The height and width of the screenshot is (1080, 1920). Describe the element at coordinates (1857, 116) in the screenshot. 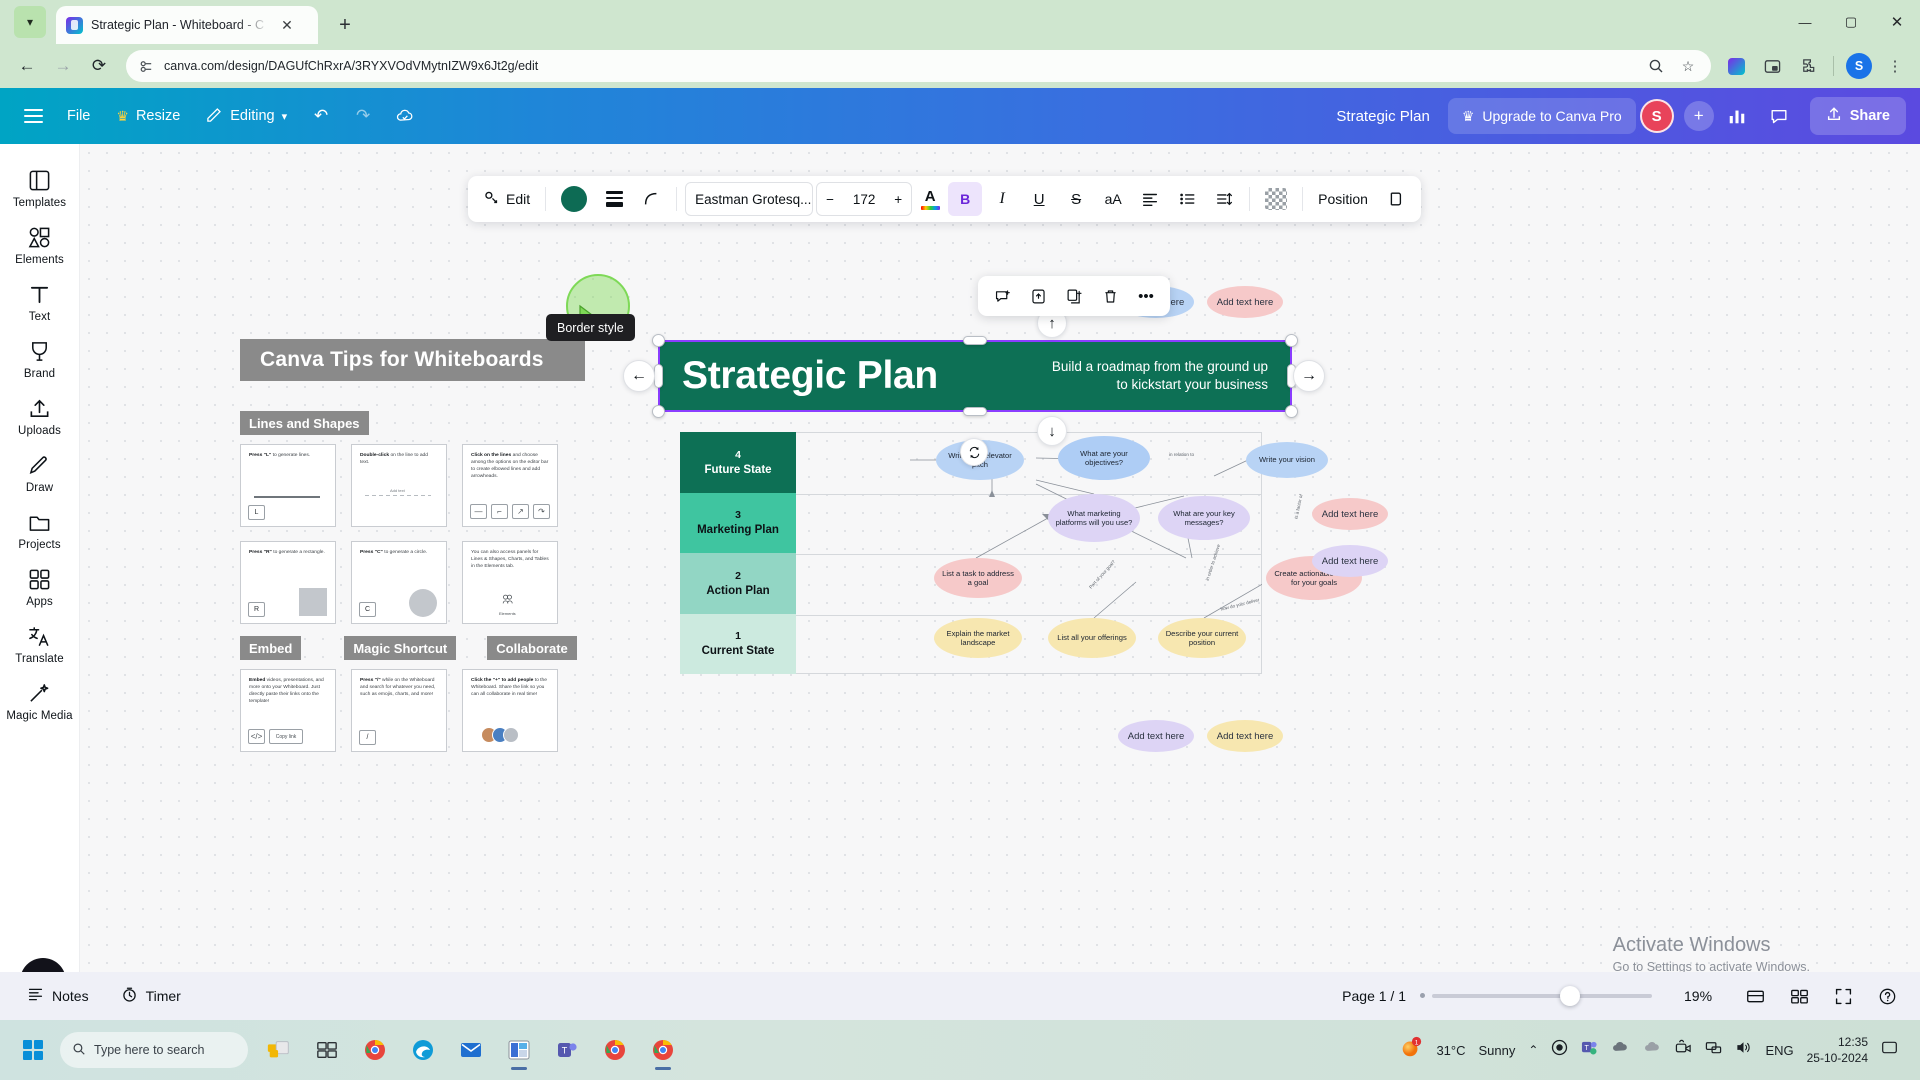

I see `share-button: Share` at that location.